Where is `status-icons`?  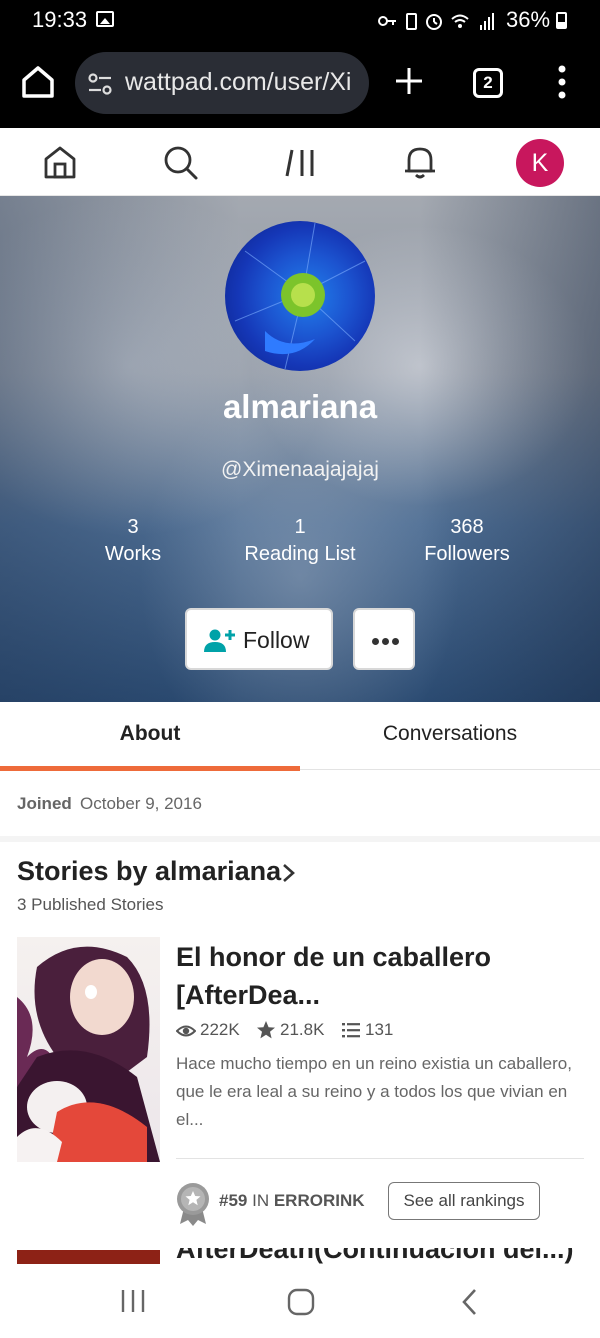
status-icons is located at coordinates (436, 21).